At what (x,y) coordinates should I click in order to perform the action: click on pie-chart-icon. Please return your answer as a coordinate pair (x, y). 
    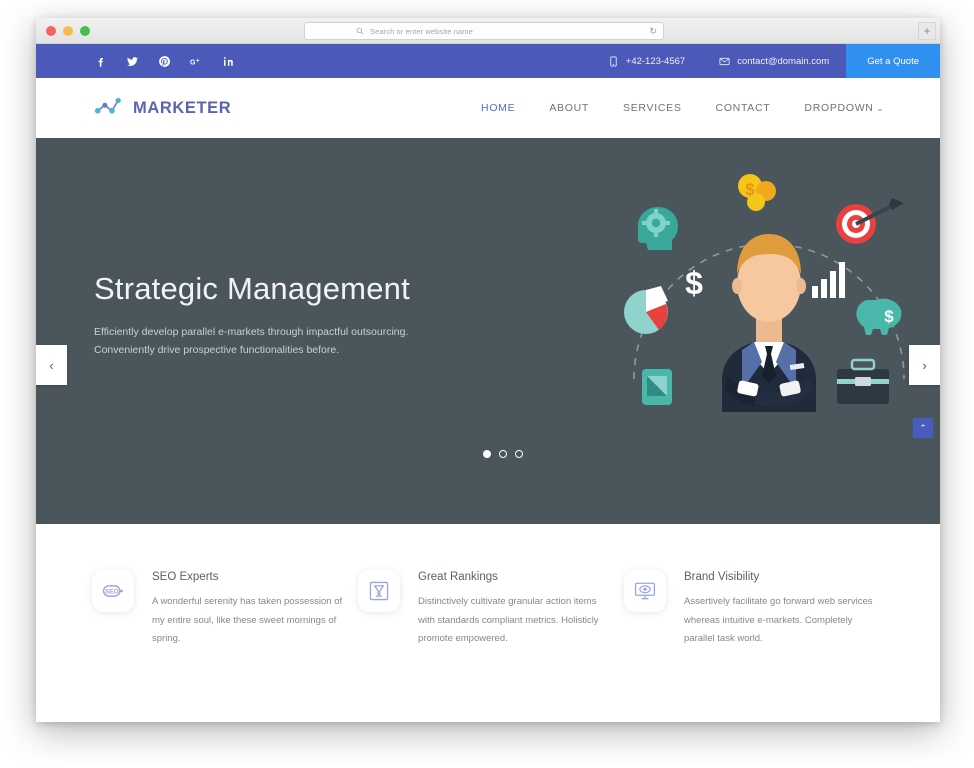
    Looking at the image, I should click on (646, 310).